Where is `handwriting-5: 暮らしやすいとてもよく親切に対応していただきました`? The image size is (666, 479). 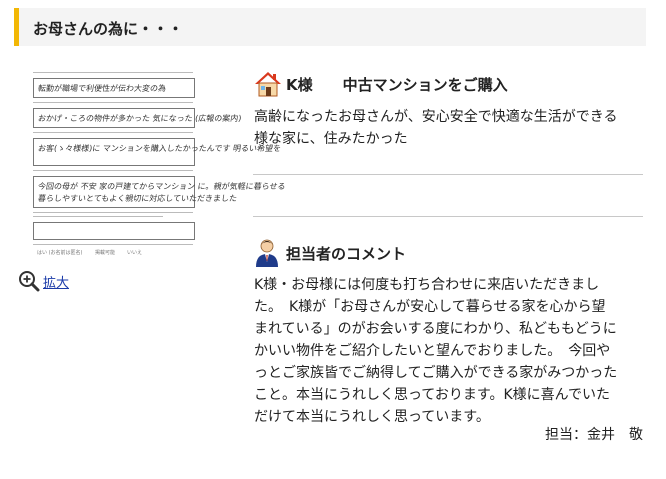
handwriting-5: 暮らしやすいとてもよく親切に対応していただきました is located at coordinates (137, 198).